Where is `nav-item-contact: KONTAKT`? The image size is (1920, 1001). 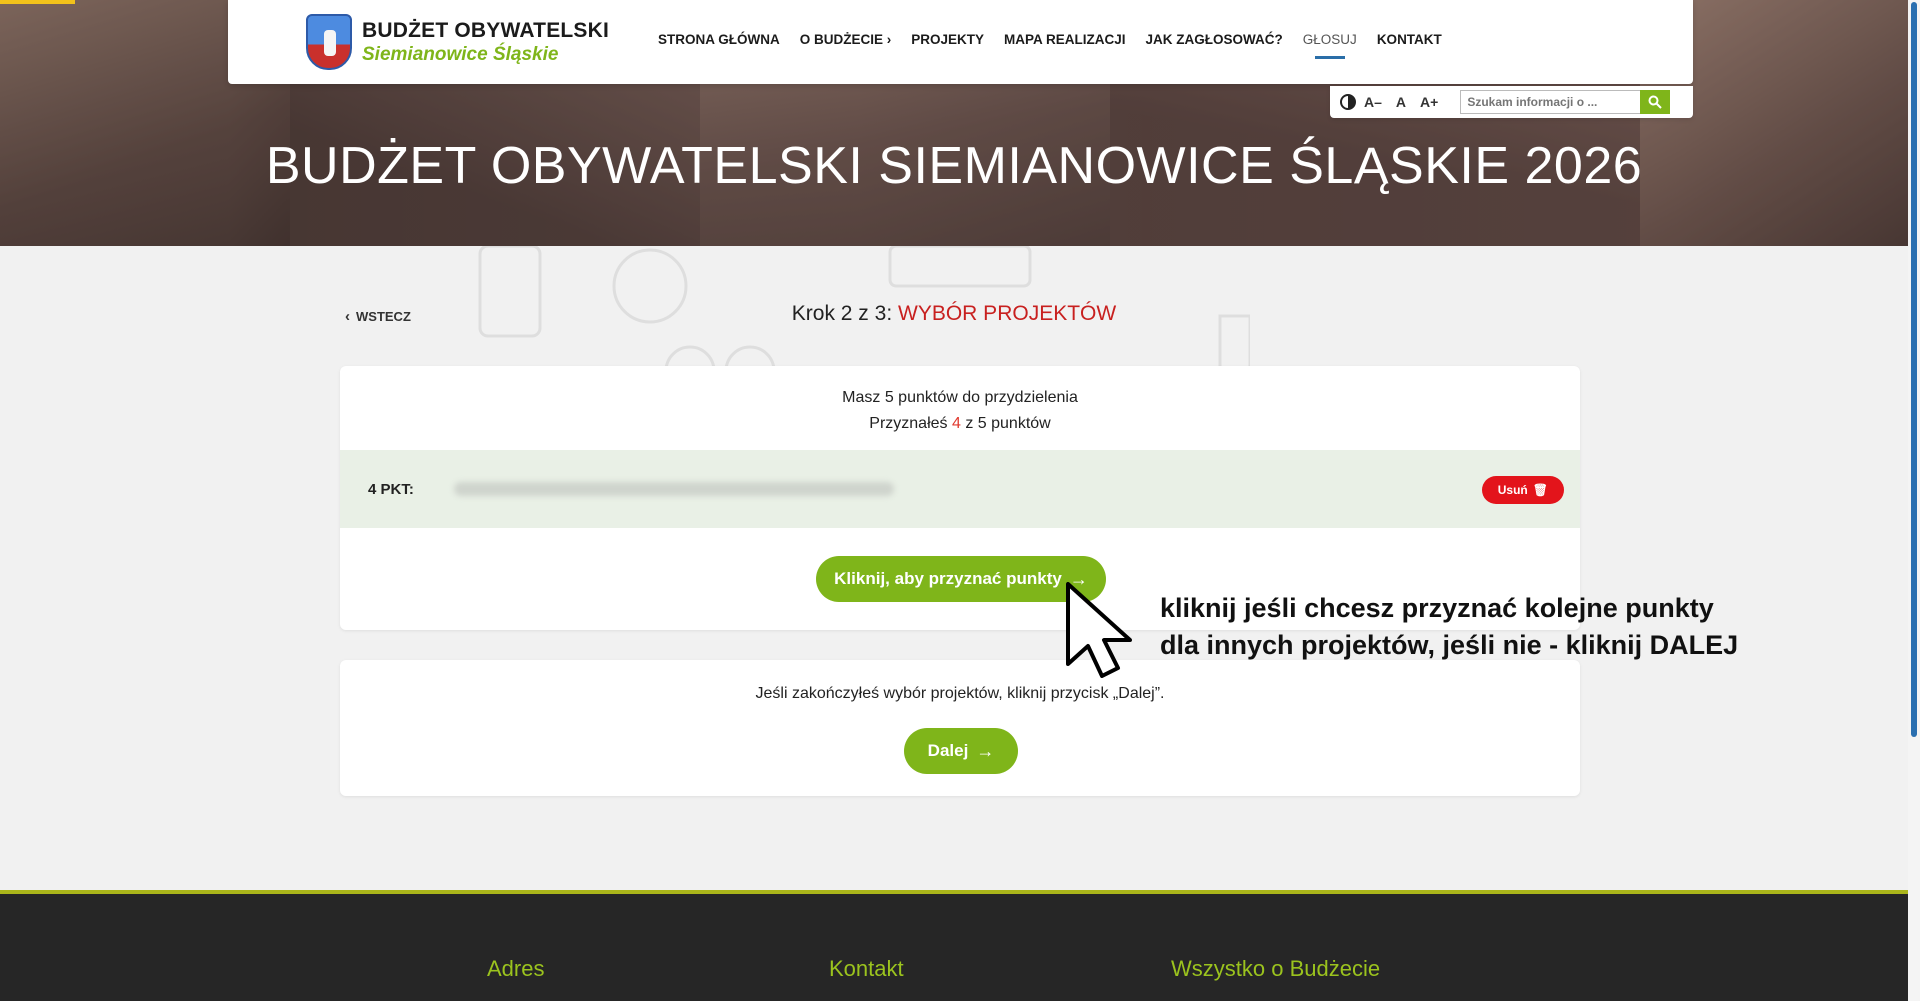
nav-item-contact: KONTAKT is located at coordinates (1409, 39).